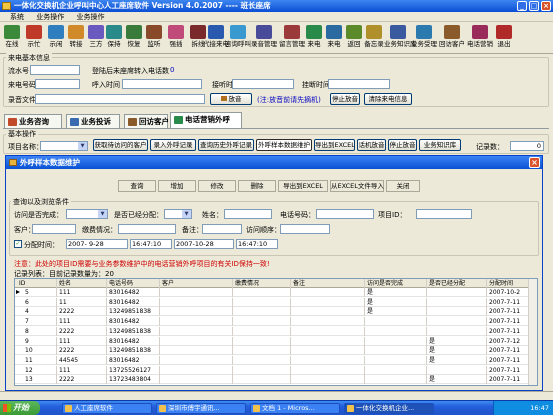 The image size is (553, 415). I want to click on table-row: 6 11 83016482 是 2007-7-11, so click(276, 302).